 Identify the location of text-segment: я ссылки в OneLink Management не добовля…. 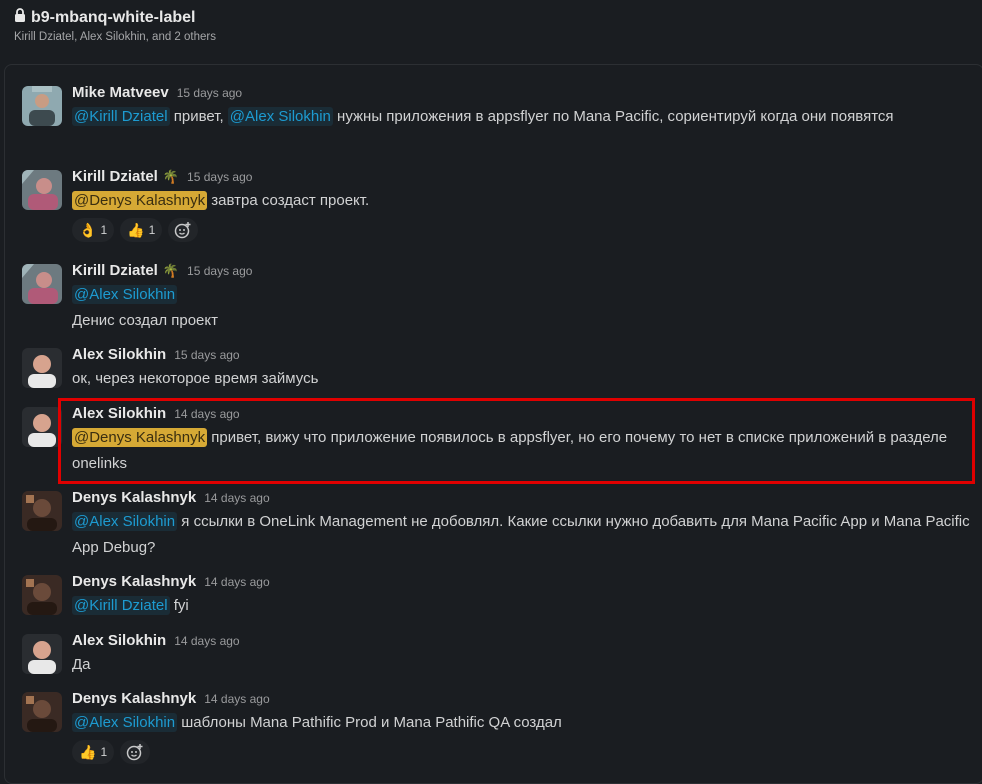
(521, 534).